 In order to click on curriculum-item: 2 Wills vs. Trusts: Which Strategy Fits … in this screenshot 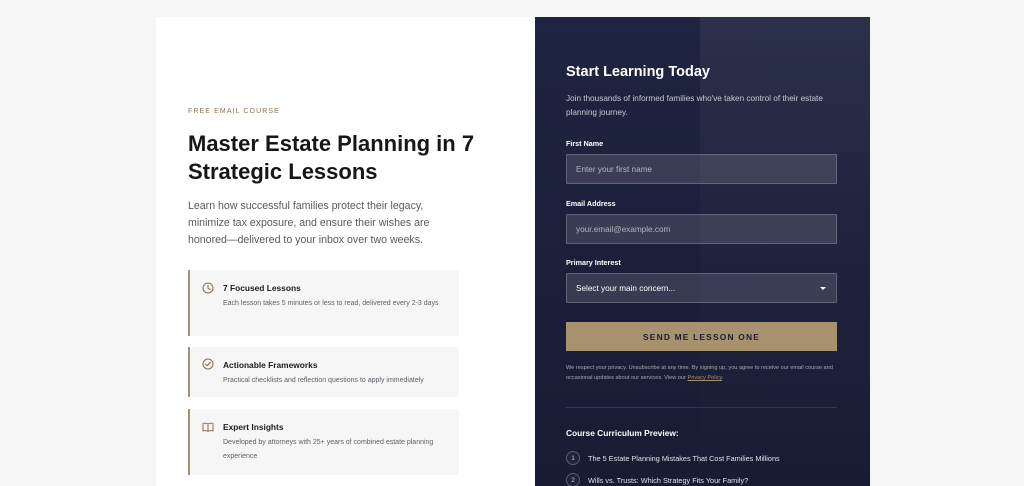, I will do `click(657, 479)`.